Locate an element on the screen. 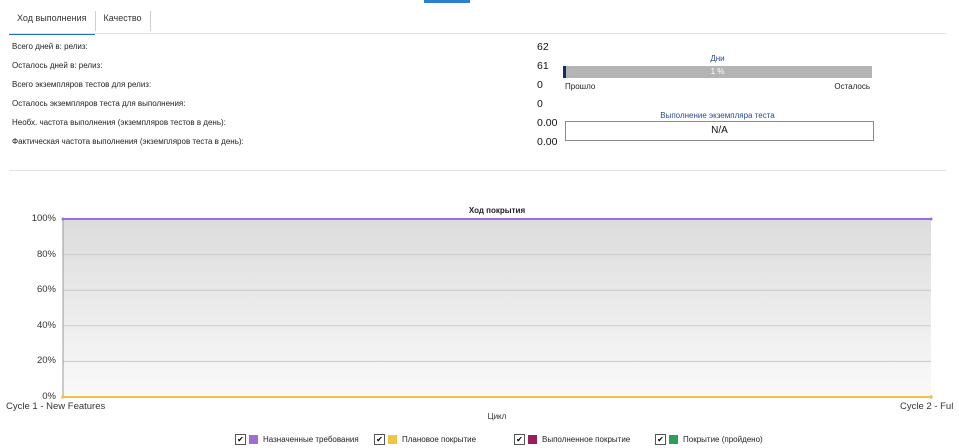  chart-y-tick: 80% is located at coordinates (46, 254).